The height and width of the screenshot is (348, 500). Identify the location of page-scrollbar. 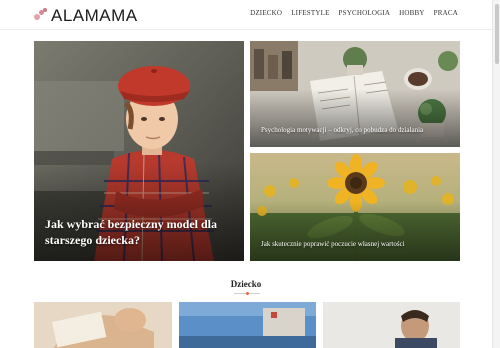
(496, 174).